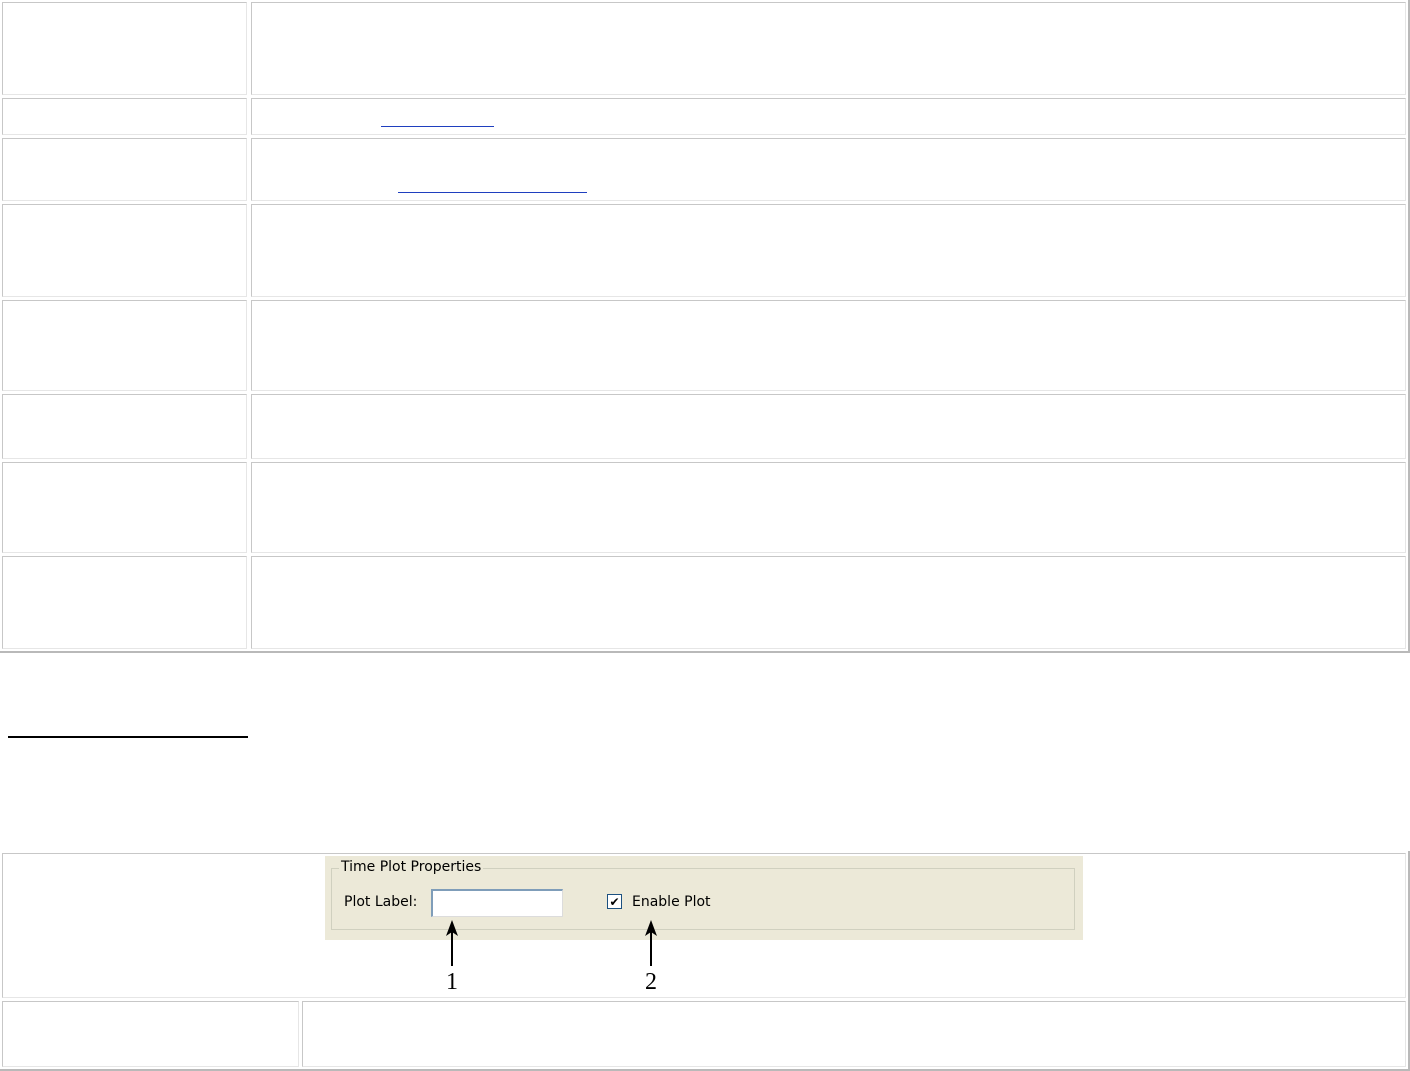 Image resolution: width=1410 pixels, height=1071 pixels. What do you see at coordinates (411, 867) in the screenshot?
I see `group-box-title: Time Plot Properties` at bounding box center [411, 867].